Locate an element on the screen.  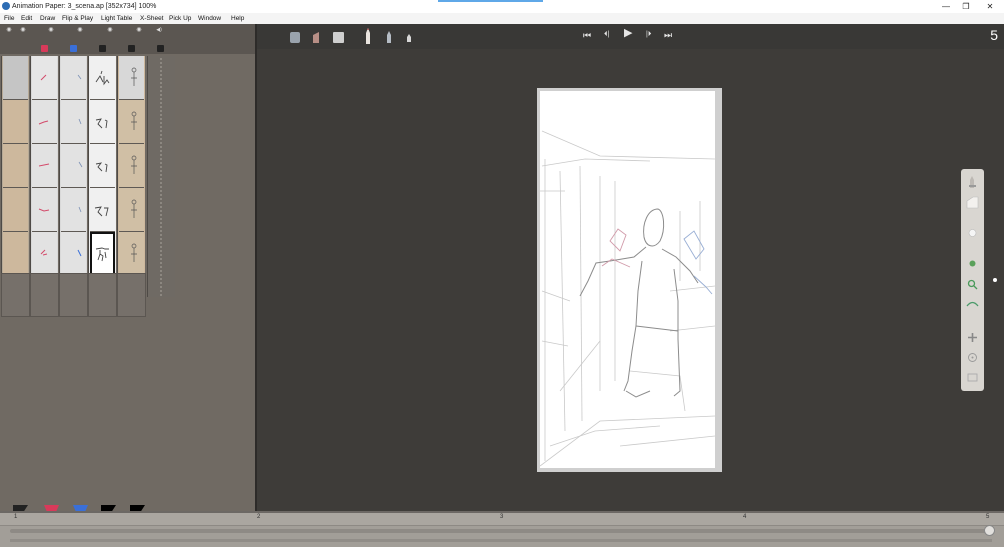
timeline: 1 2 3 4 5 is located at coordinates (502, 529).